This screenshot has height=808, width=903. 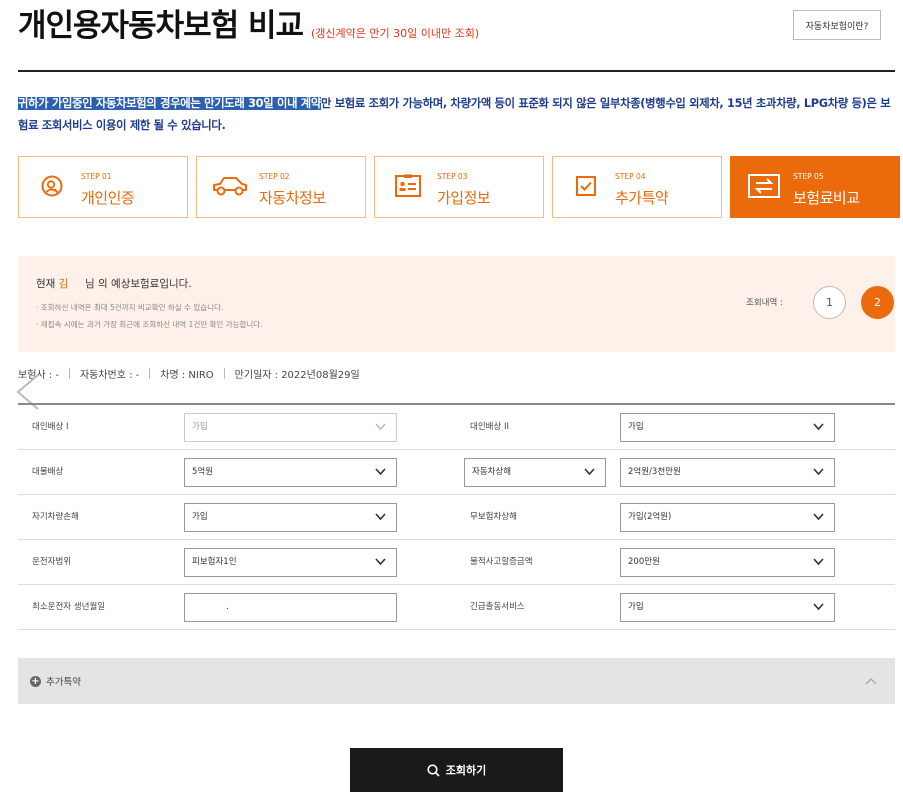 What do you see at coordinates (408, 186) in the screenshot?
I see `id-card-icon` at bounding box center [408, 186].